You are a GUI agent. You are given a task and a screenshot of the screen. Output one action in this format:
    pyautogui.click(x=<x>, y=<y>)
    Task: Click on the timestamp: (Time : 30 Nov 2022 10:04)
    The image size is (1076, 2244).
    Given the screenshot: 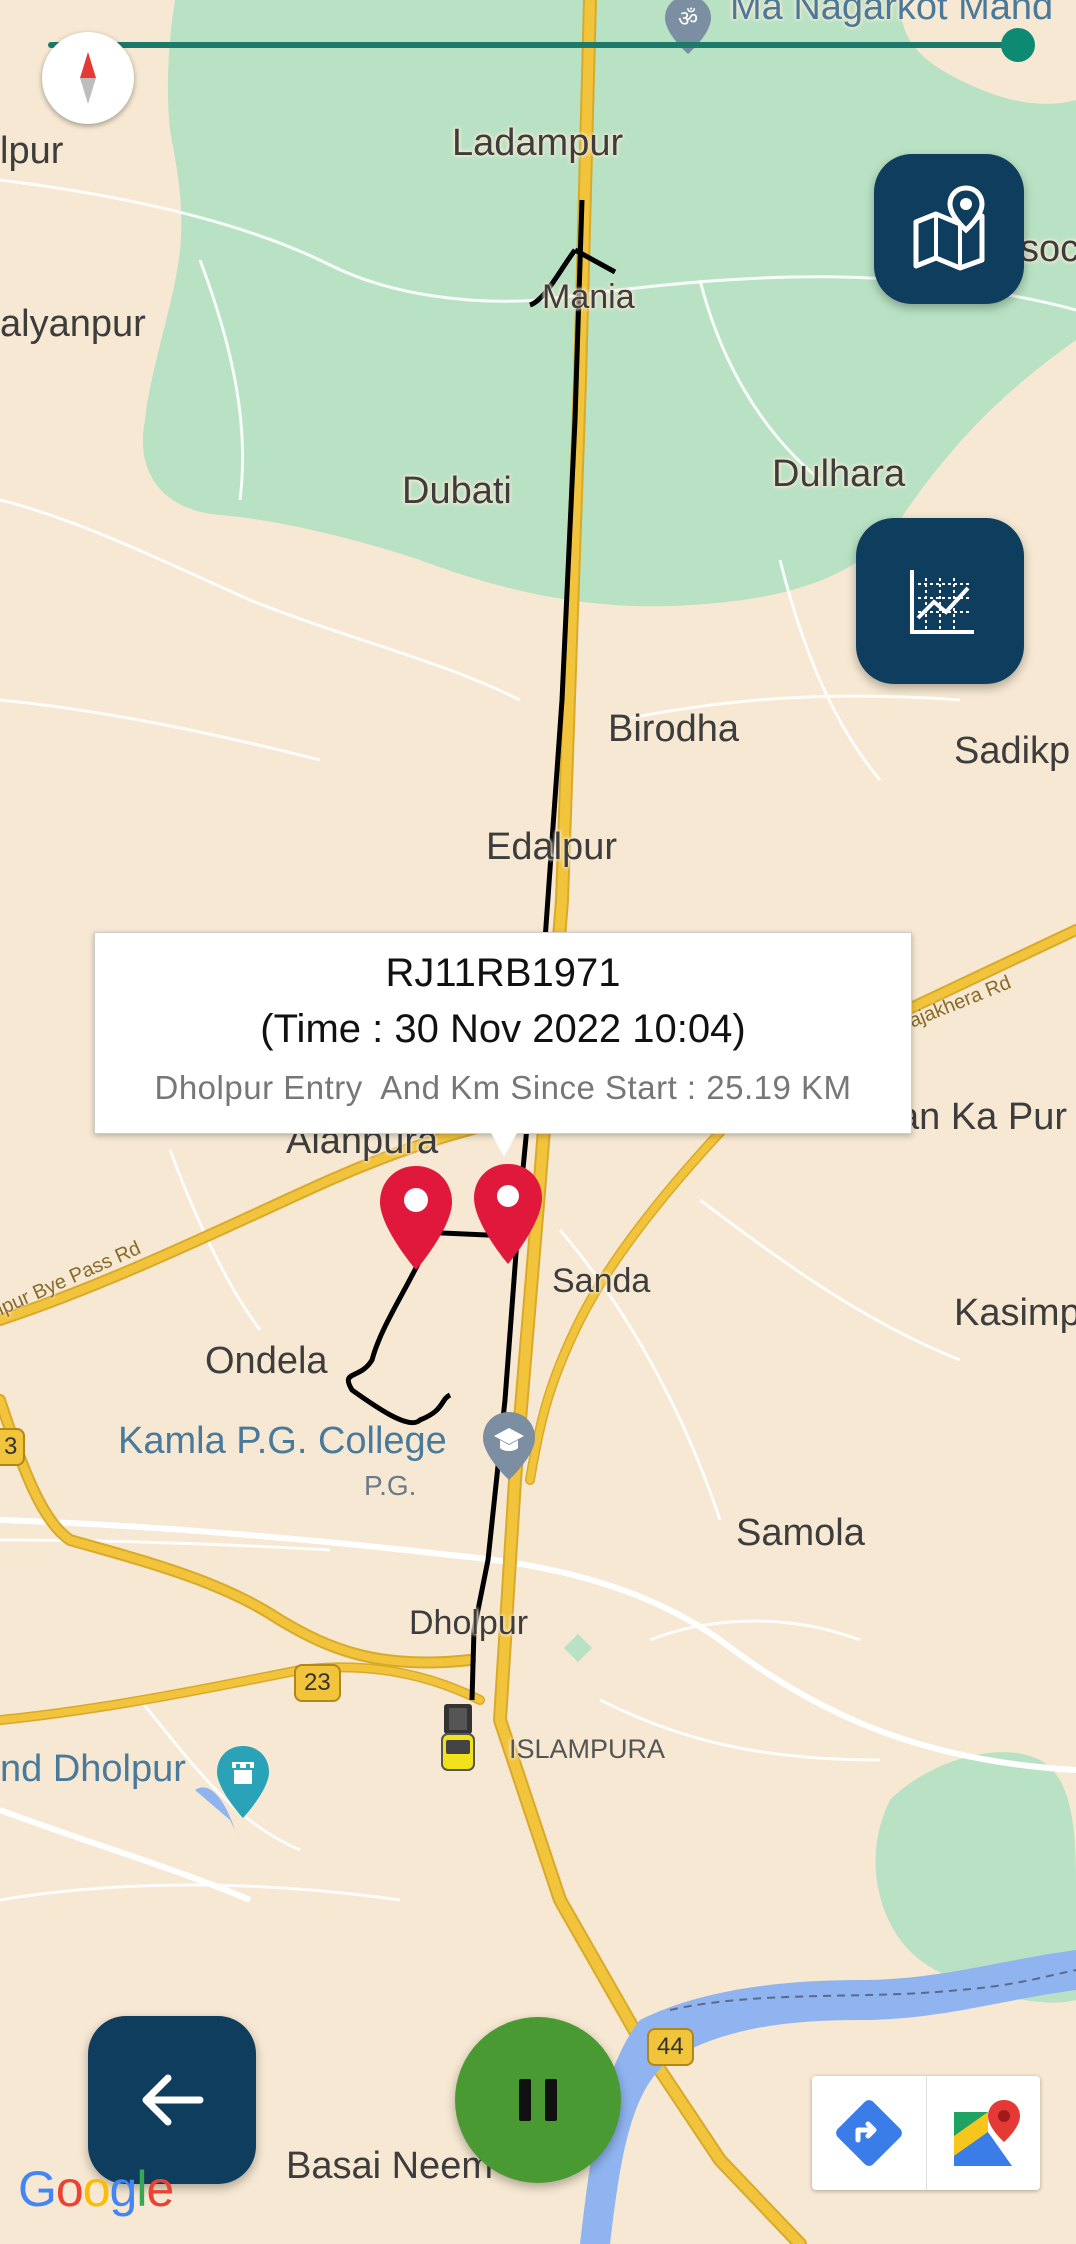 What is the action you would take?
    pyautogui.click(x=503, y=1029)
    